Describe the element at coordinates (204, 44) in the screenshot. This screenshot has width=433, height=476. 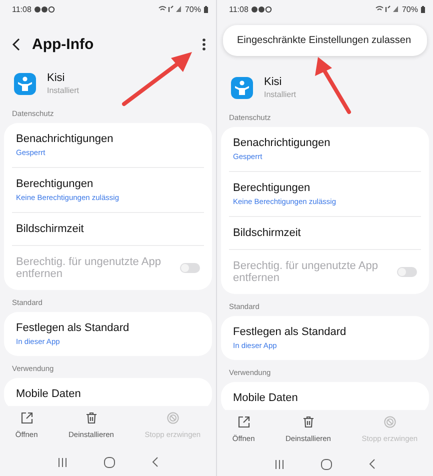
I see `more-options-icon` at that location.